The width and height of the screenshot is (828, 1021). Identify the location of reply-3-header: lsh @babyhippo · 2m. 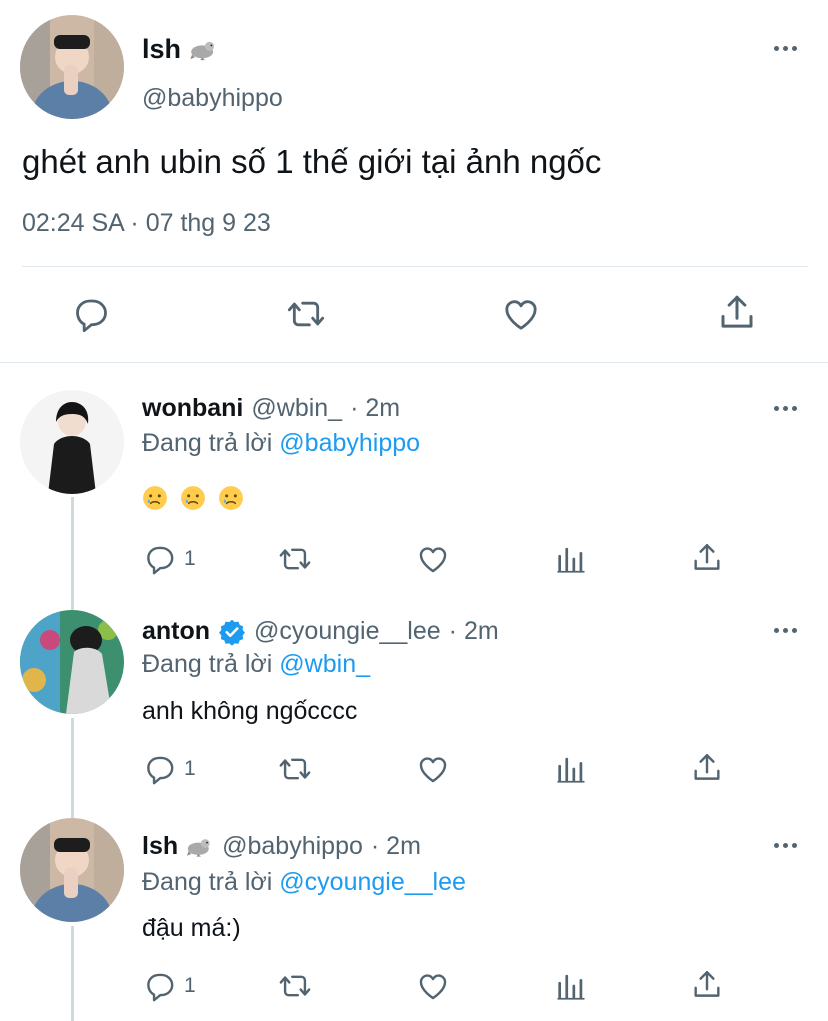
(281, 846).